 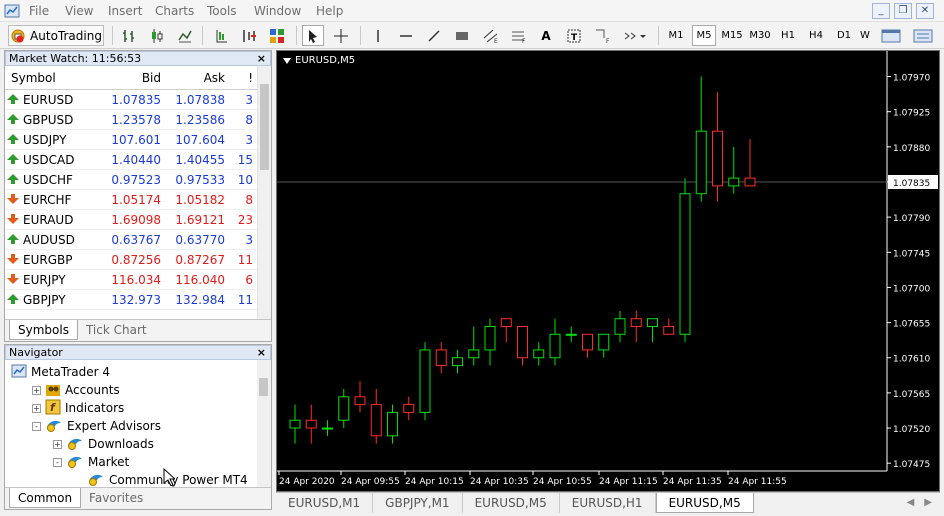 What do you see at coordinates (221, 35) in the screenshot?
I see `chart-shift-icon` at bounding box center [221, 35].